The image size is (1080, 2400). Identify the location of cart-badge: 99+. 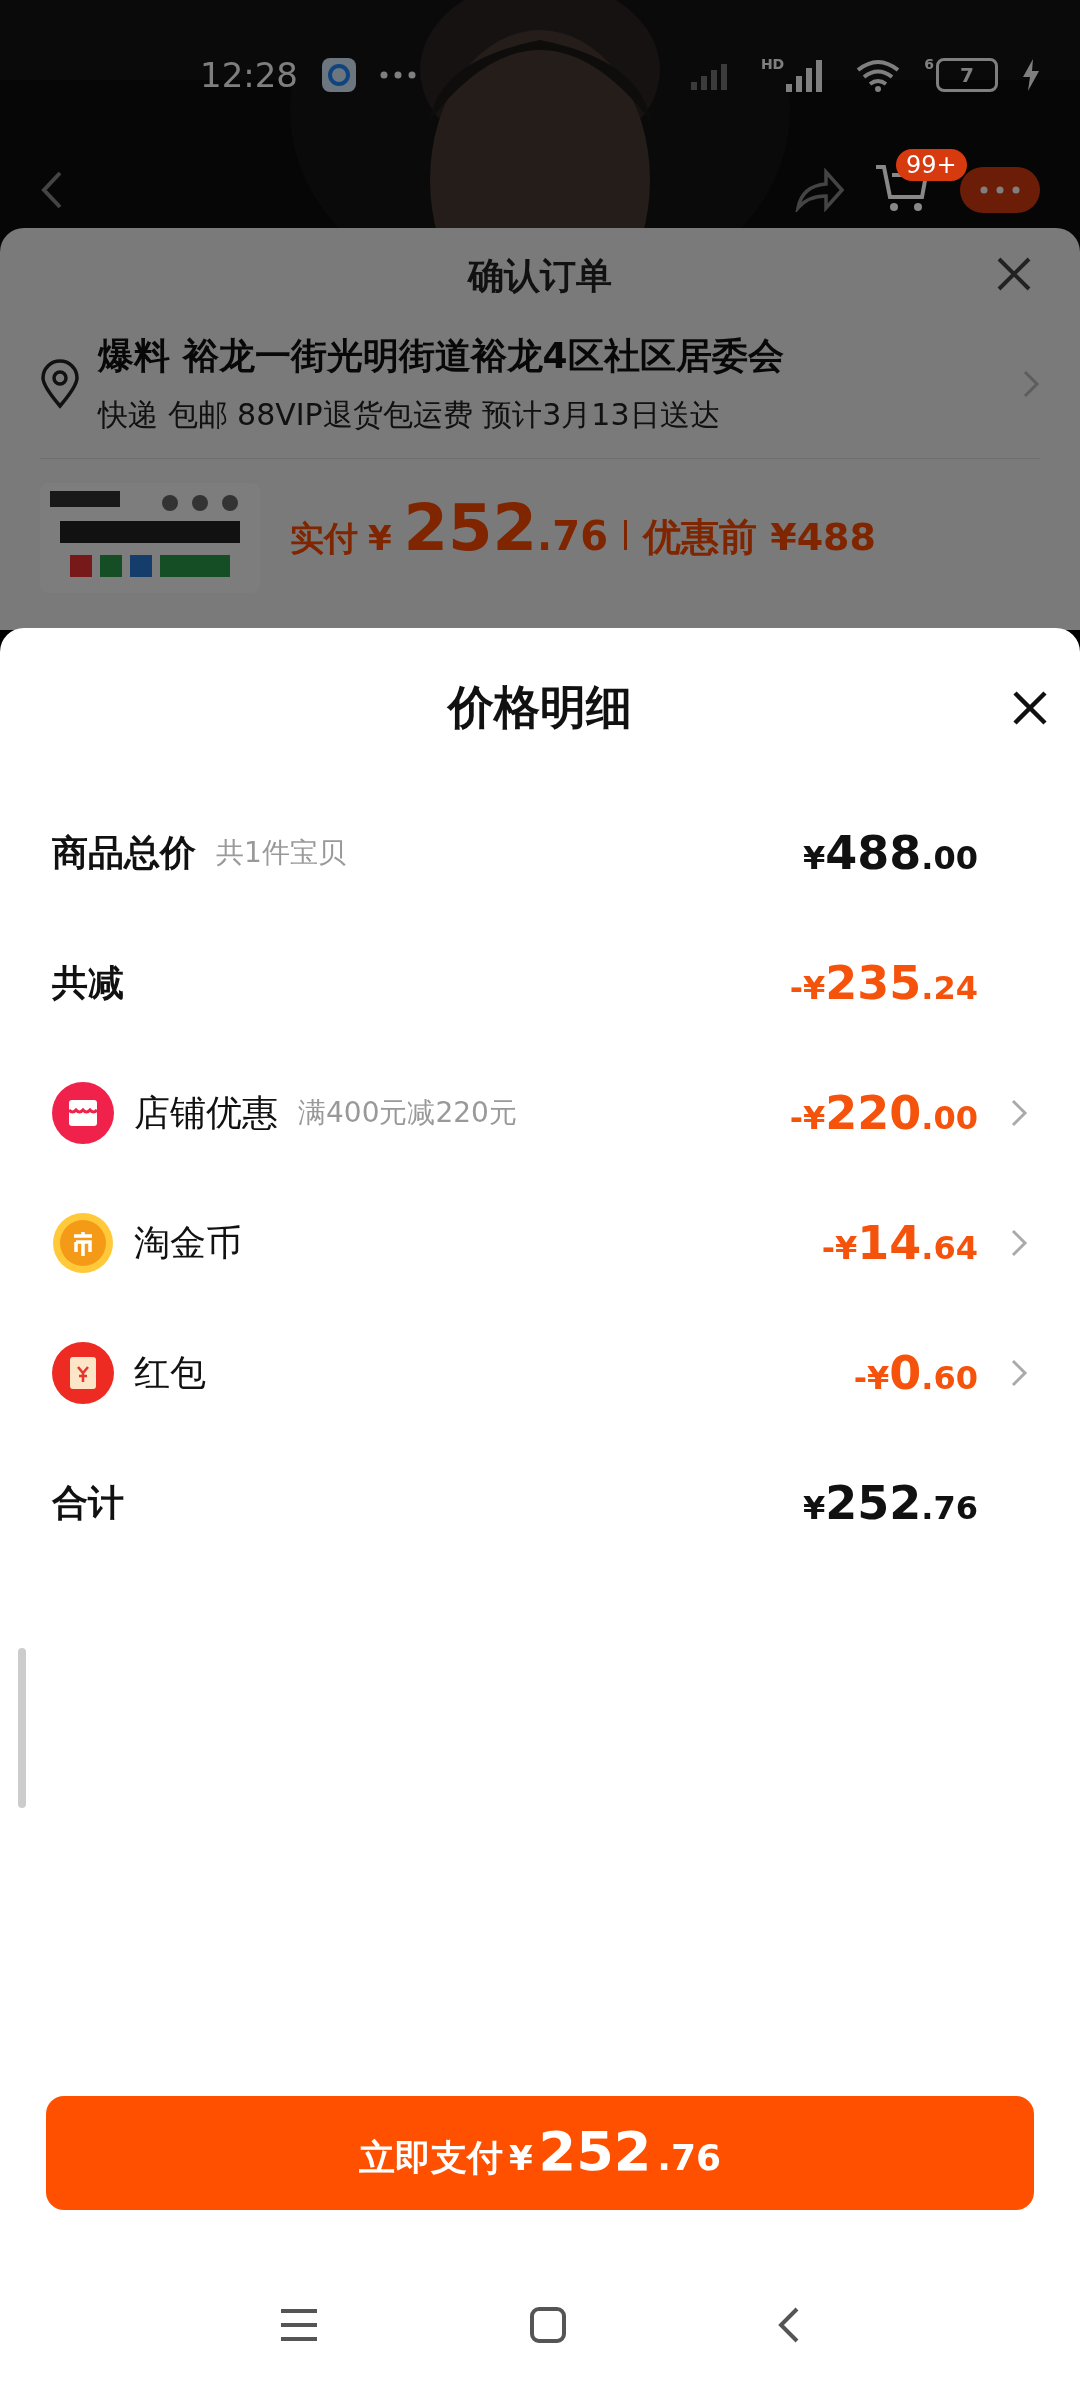
(931, 165).